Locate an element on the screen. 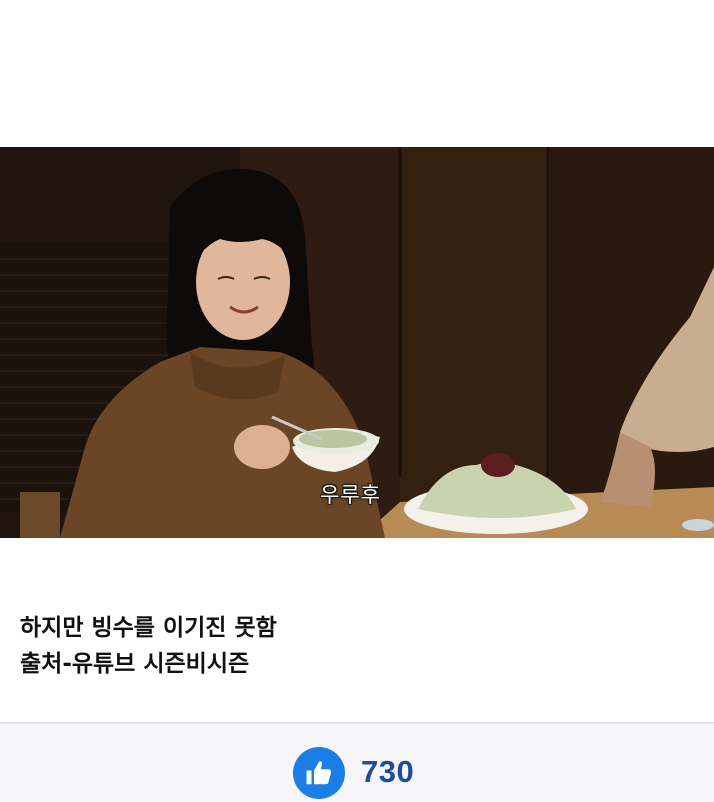 The height and width of the screenshot is (802, 714). like-button is located at coordinates (319, 773).